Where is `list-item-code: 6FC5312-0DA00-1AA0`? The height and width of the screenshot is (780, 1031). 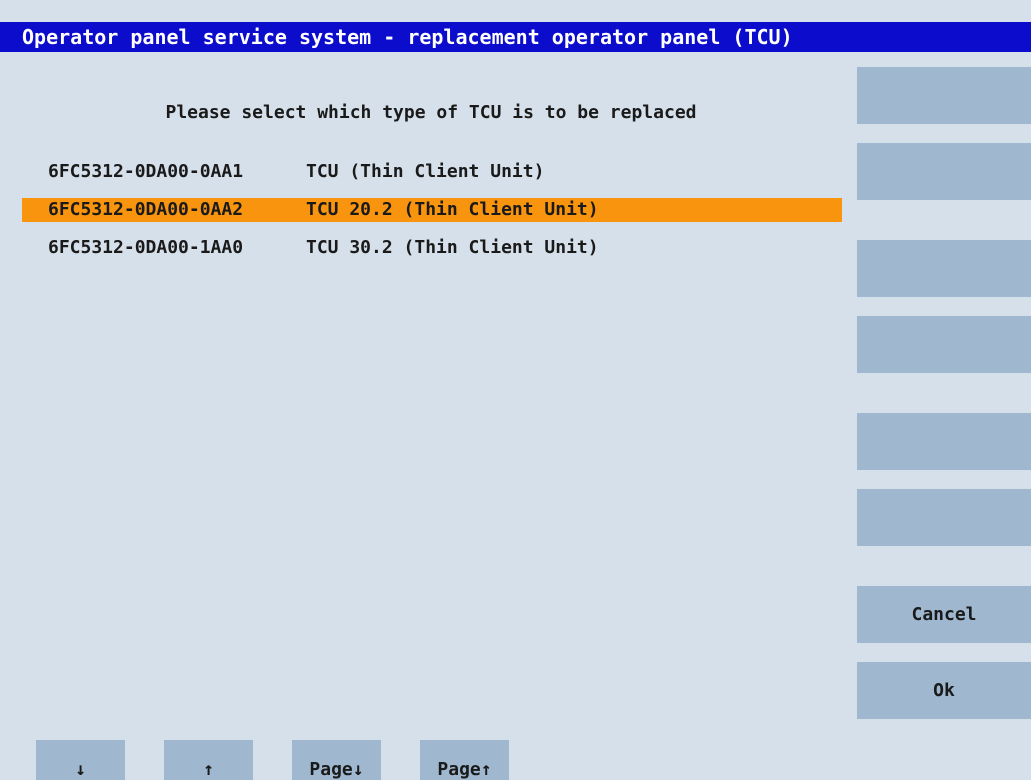 list-item-code: 6FC5312-0DA00-1AA0 is located at coordinates (146, 247).